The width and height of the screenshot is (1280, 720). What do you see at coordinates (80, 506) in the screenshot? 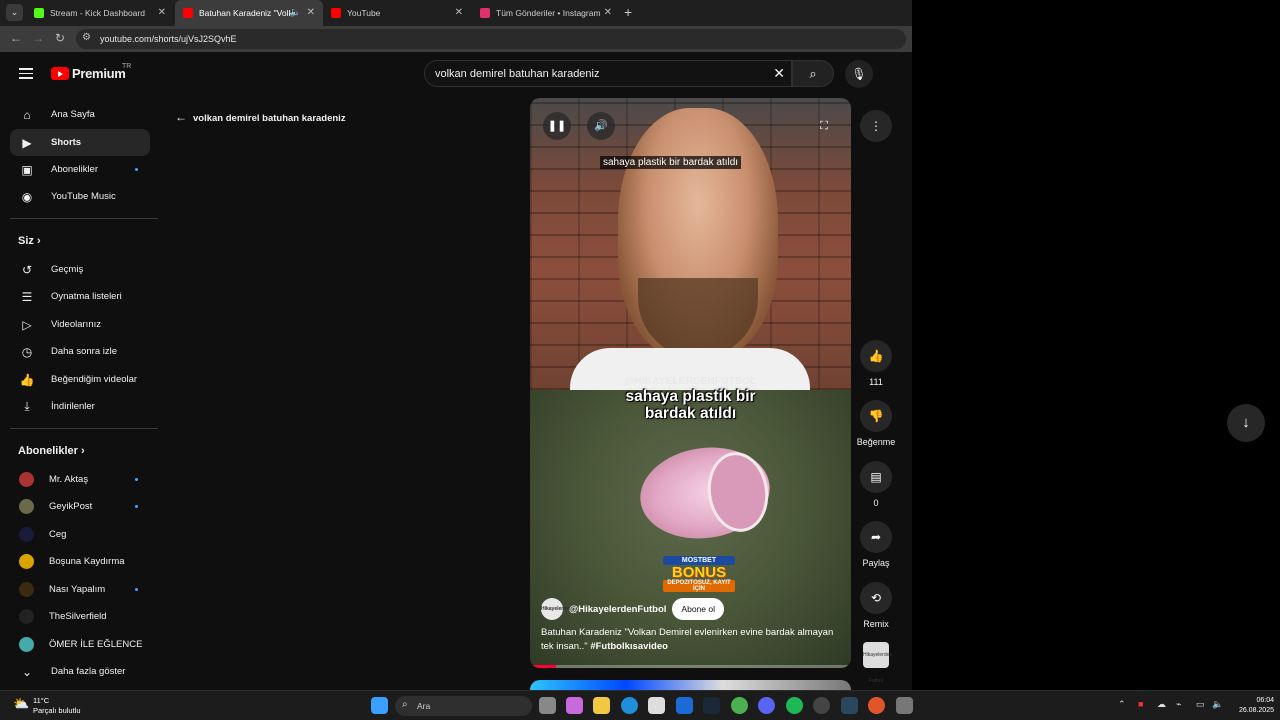
I see `sidebar-channel-item: GeyikPost` at bounding box center [80, 506].